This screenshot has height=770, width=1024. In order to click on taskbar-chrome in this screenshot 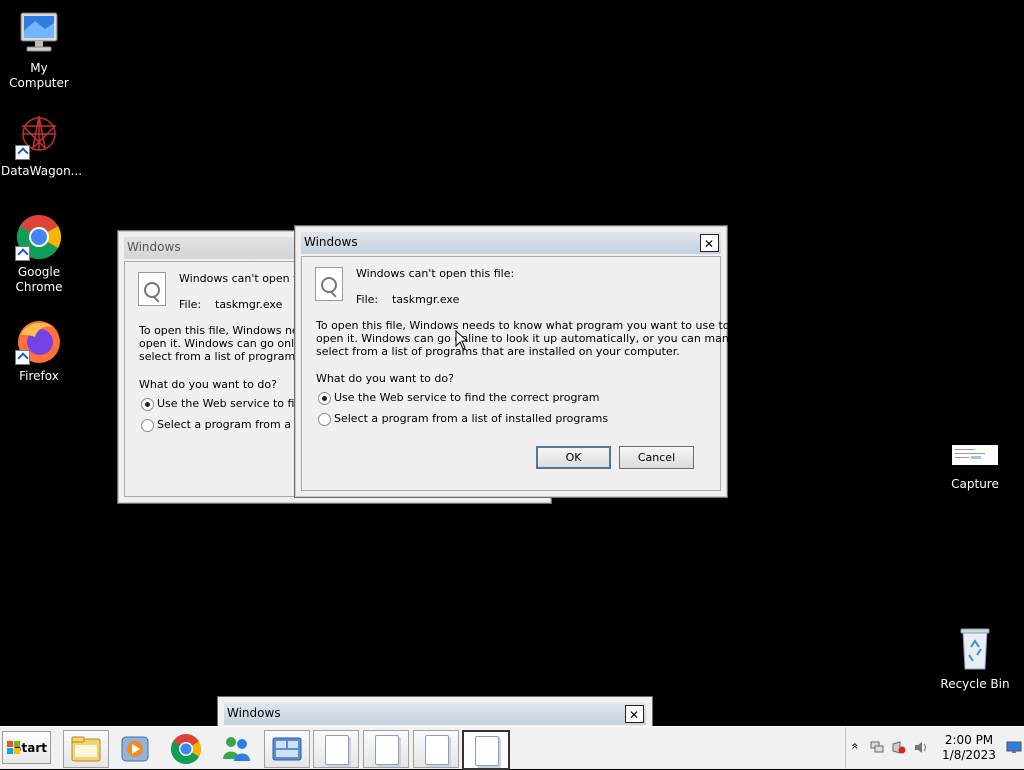, I will do `click(186, 749)`.